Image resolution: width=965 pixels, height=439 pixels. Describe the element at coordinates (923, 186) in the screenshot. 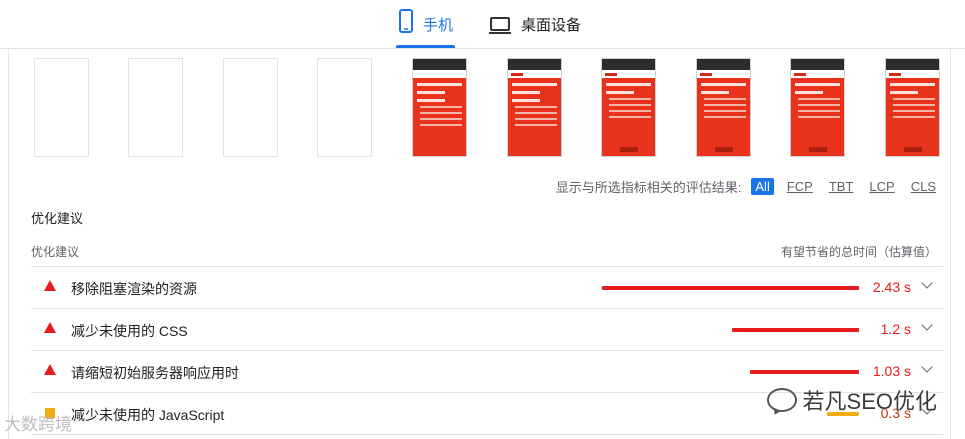

I see `filter-chip-cls: CLS` at that location.